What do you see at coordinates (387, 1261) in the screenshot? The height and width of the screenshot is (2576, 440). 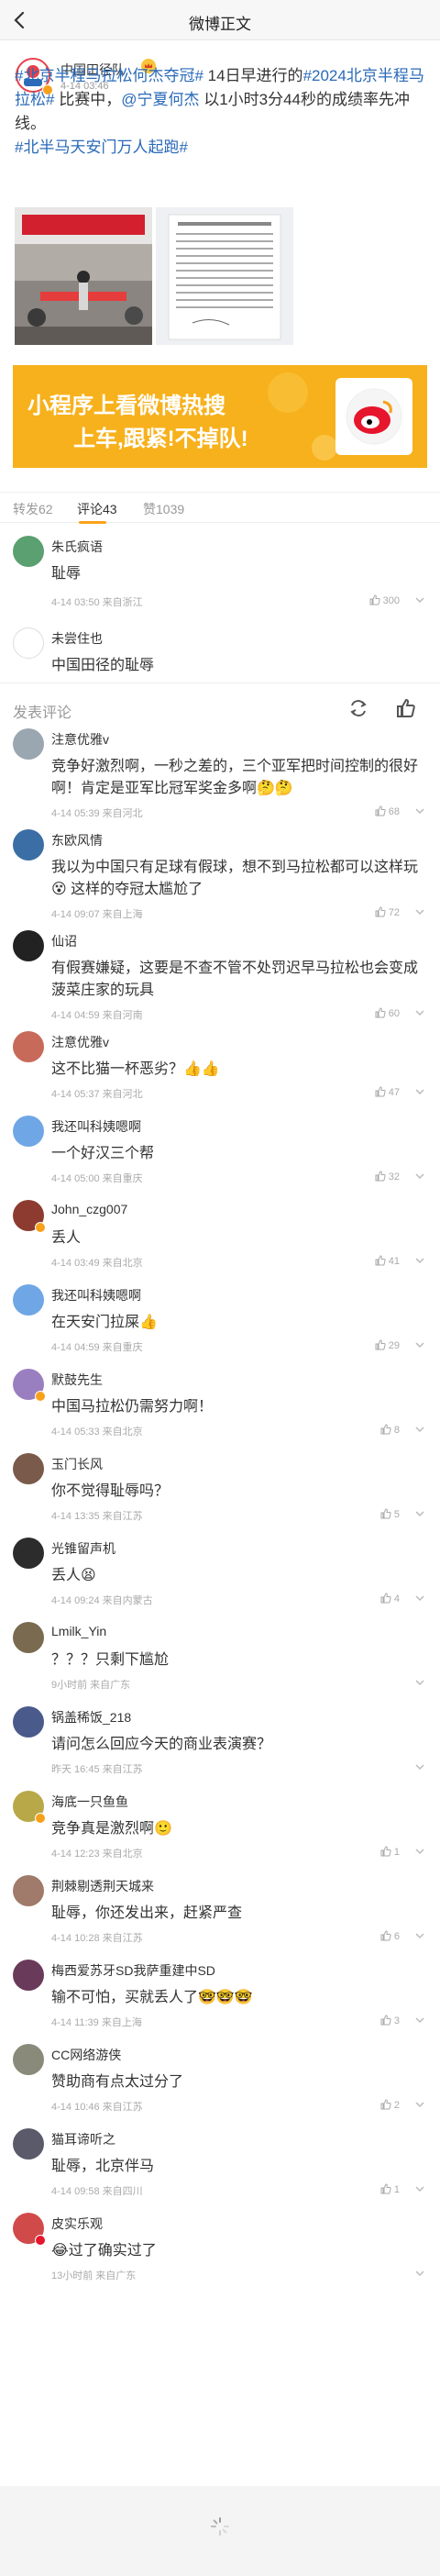 I see `like-button: 41` at bounding box center [387, 1261].